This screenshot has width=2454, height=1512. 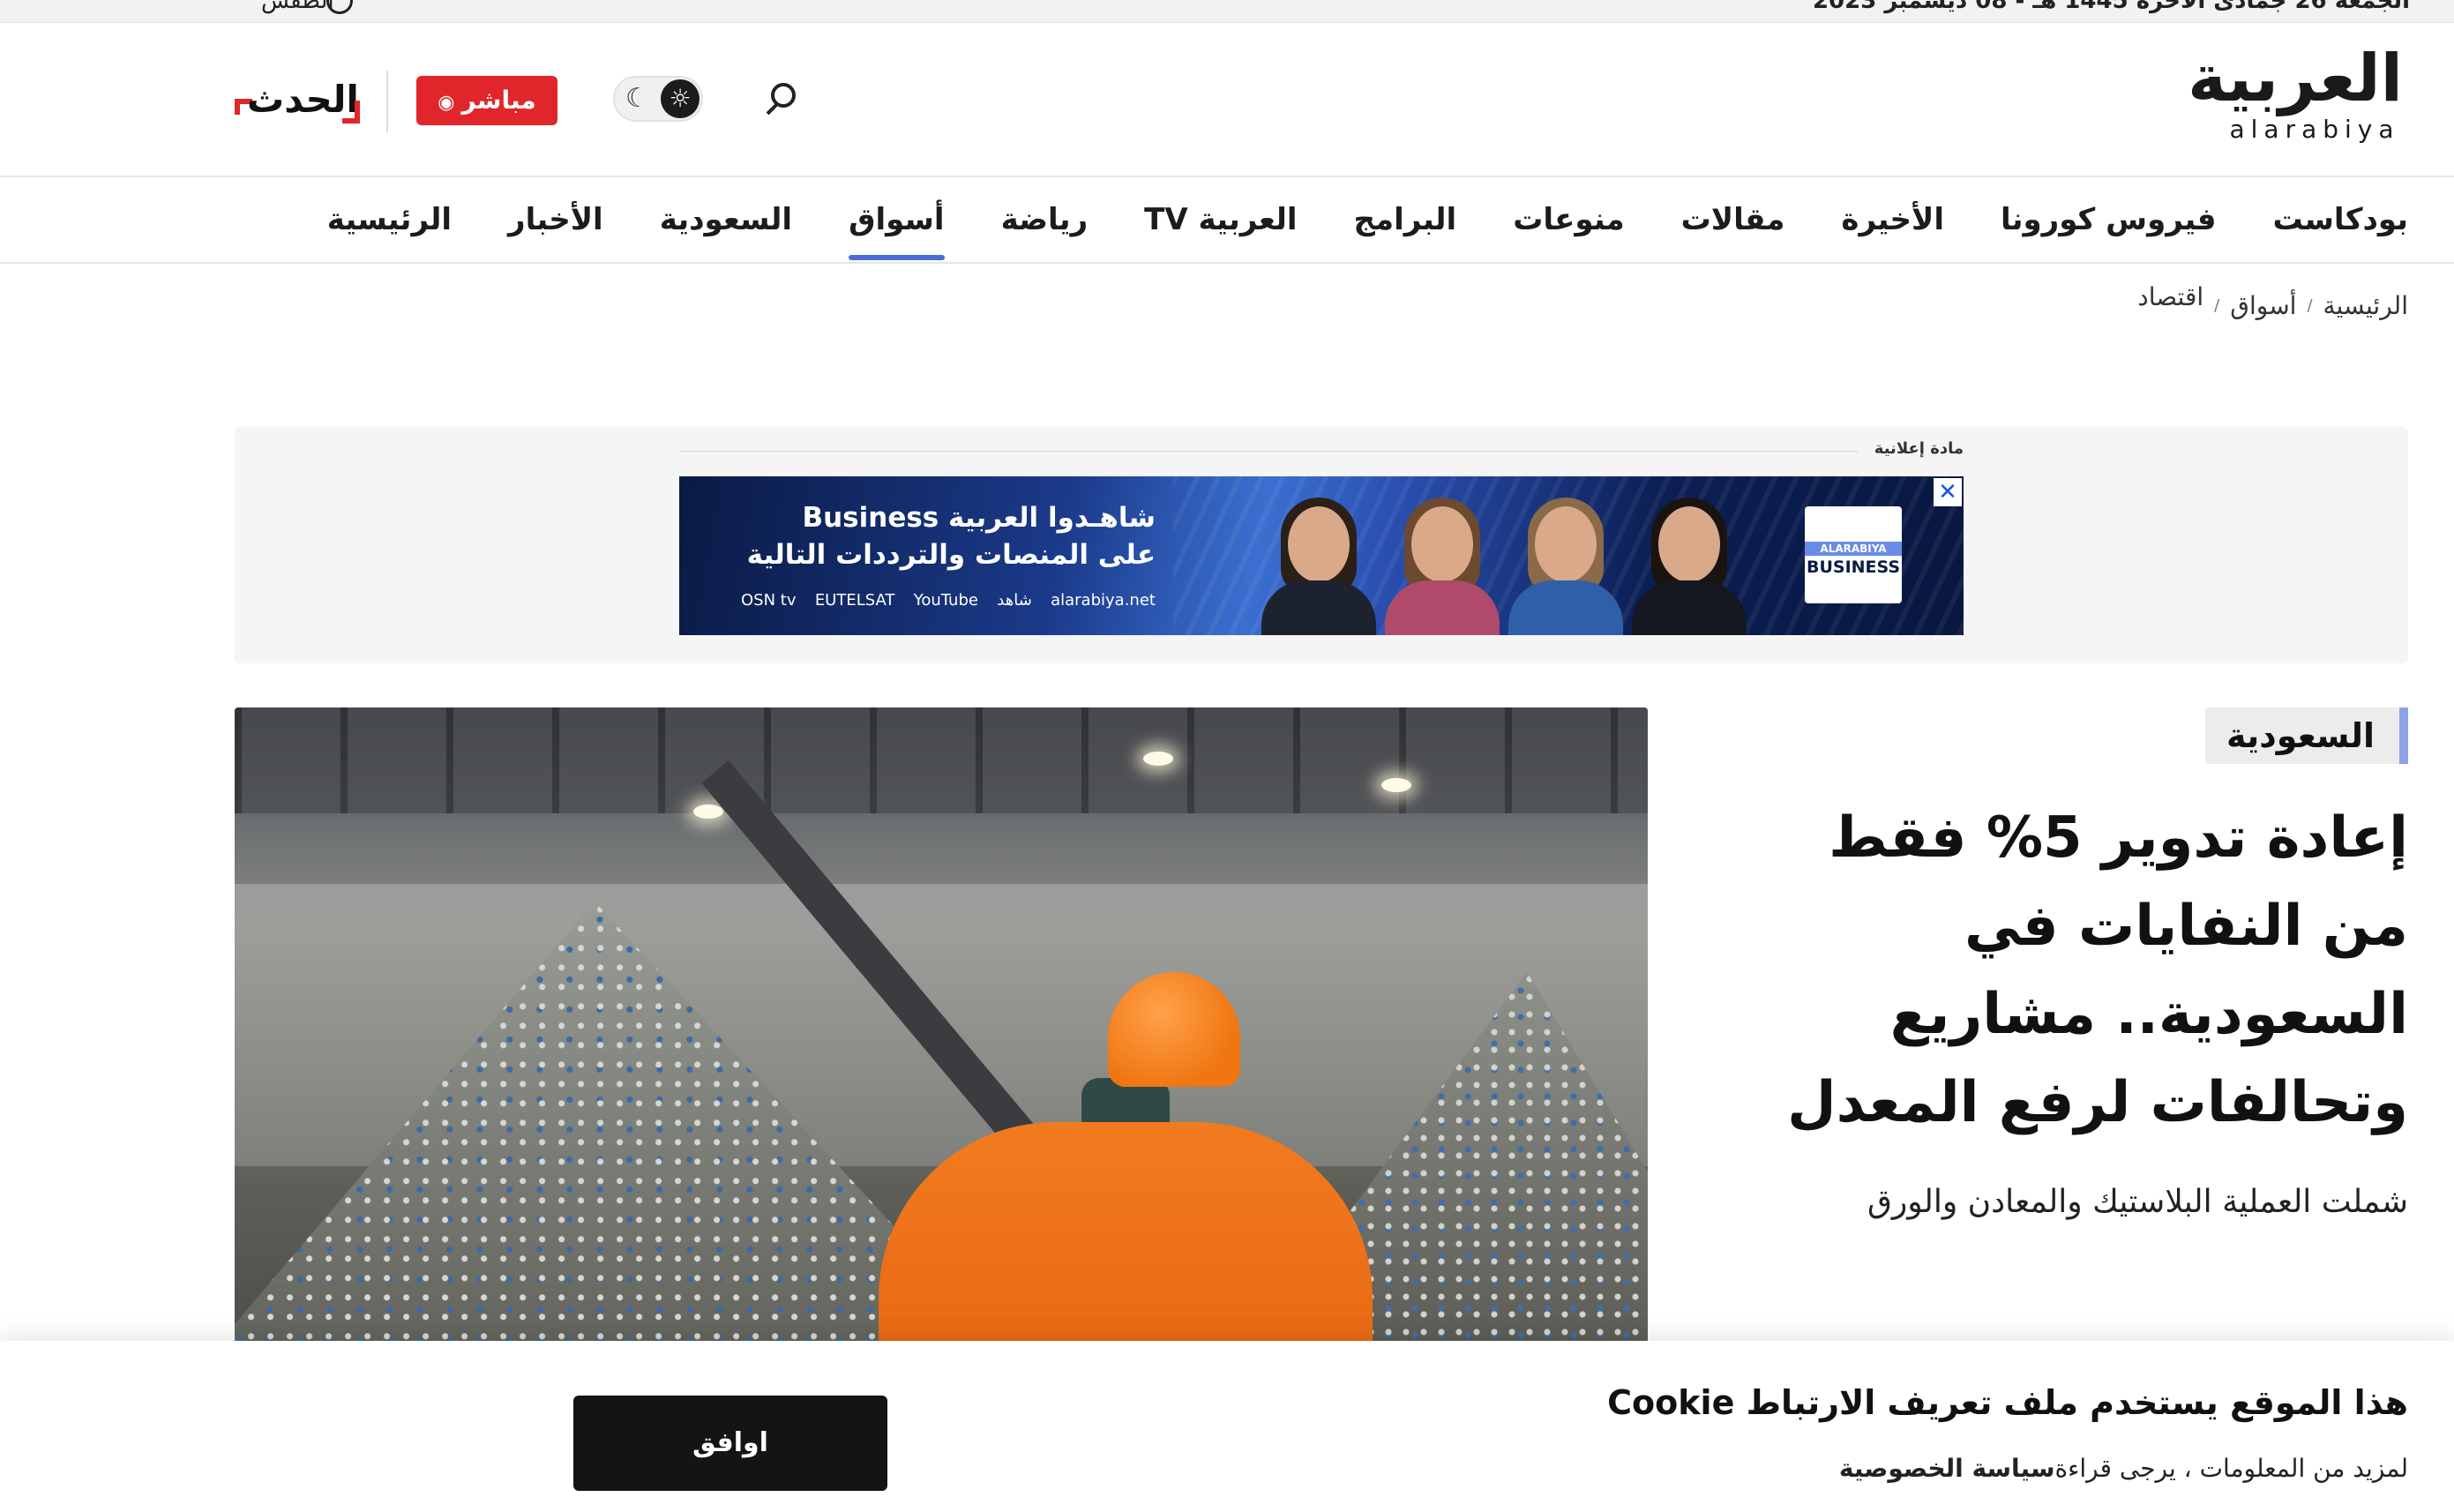 I want to click on site-header: العربية alarabiya ☾ ☼ مباشر ◉ الحدث, so click(x=1227, y=100).